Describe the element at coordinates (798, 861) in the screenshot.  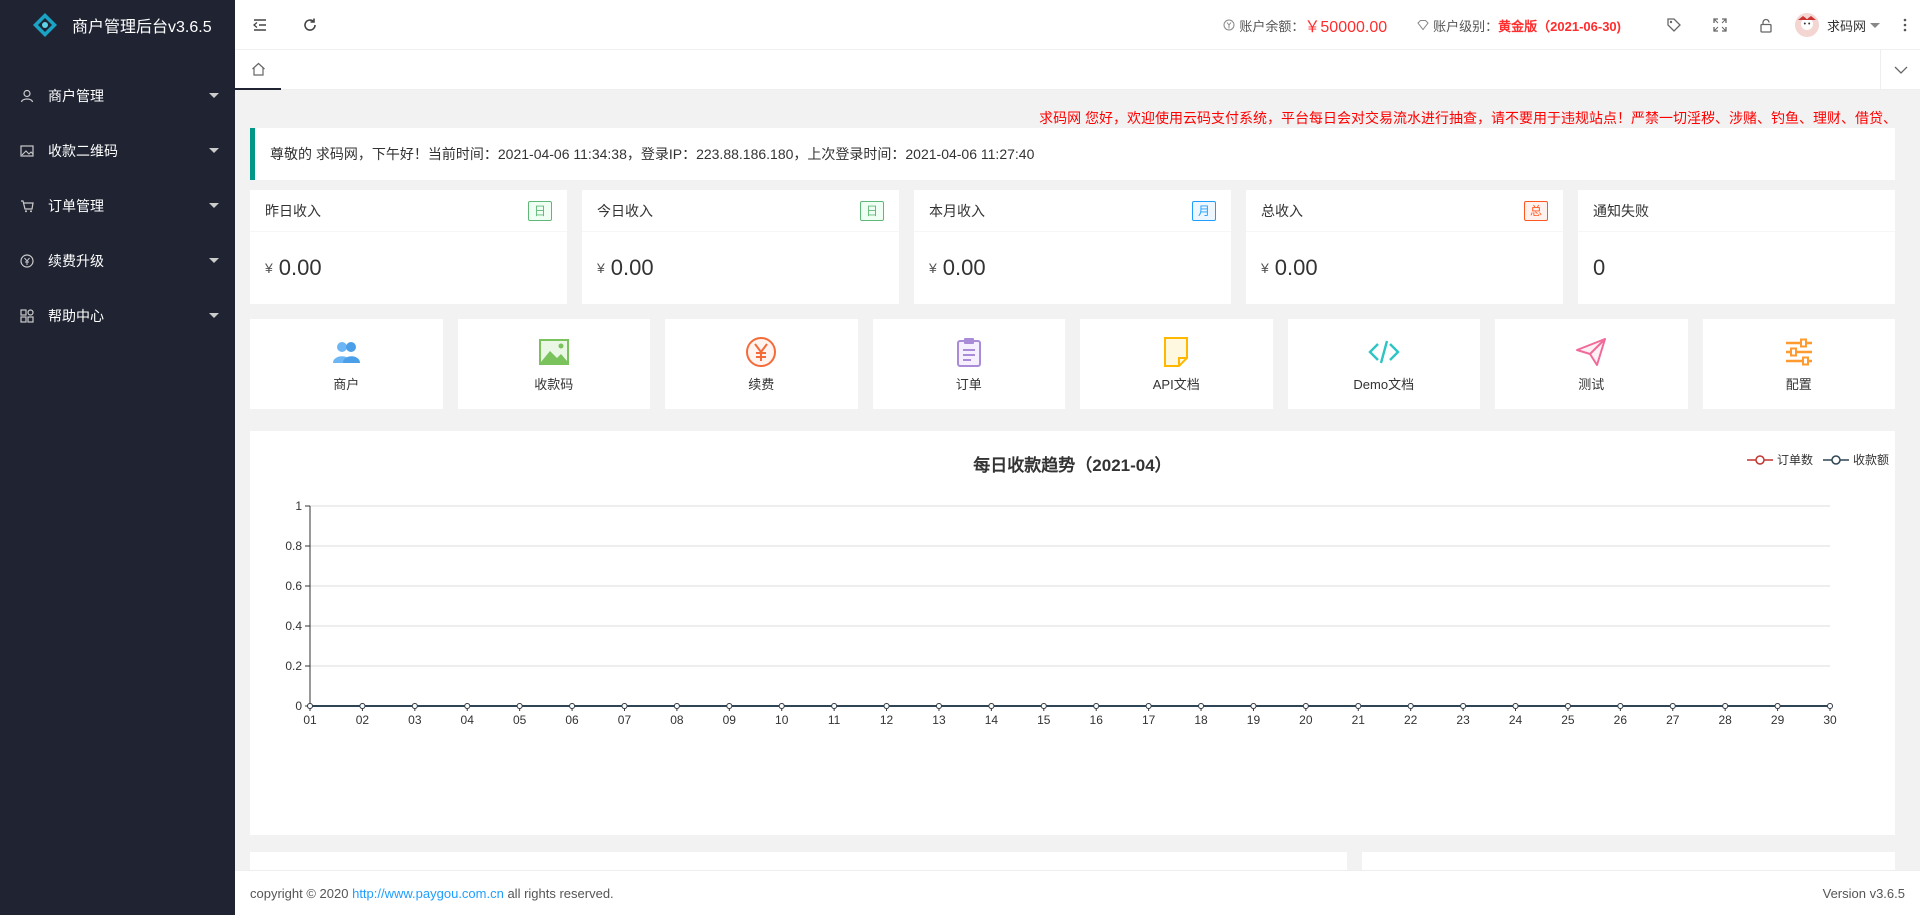
I see `latest-info-card` at that location.